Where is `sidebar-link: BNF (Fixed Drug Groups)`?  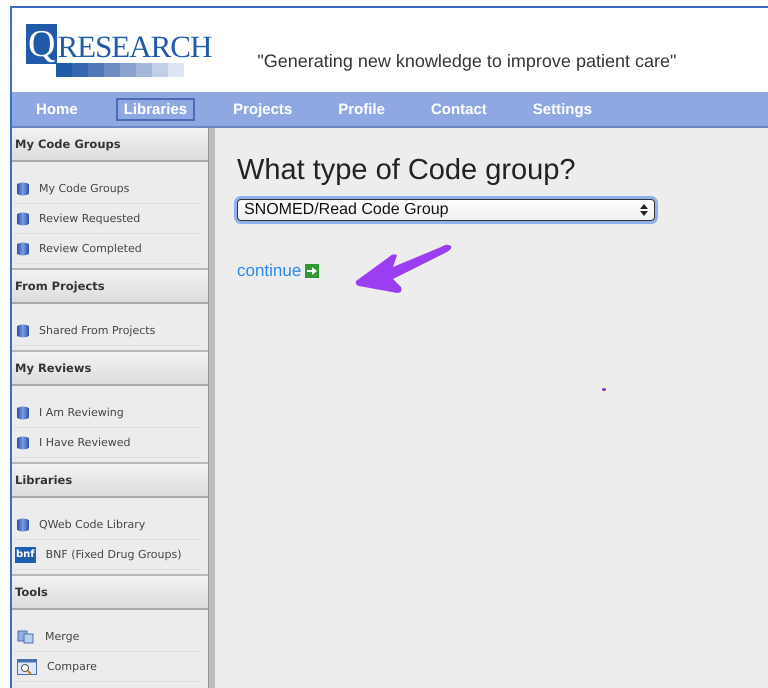 sidebar-link: BNF (Fixed Drug Groups) is located at coordinates (114, 554).